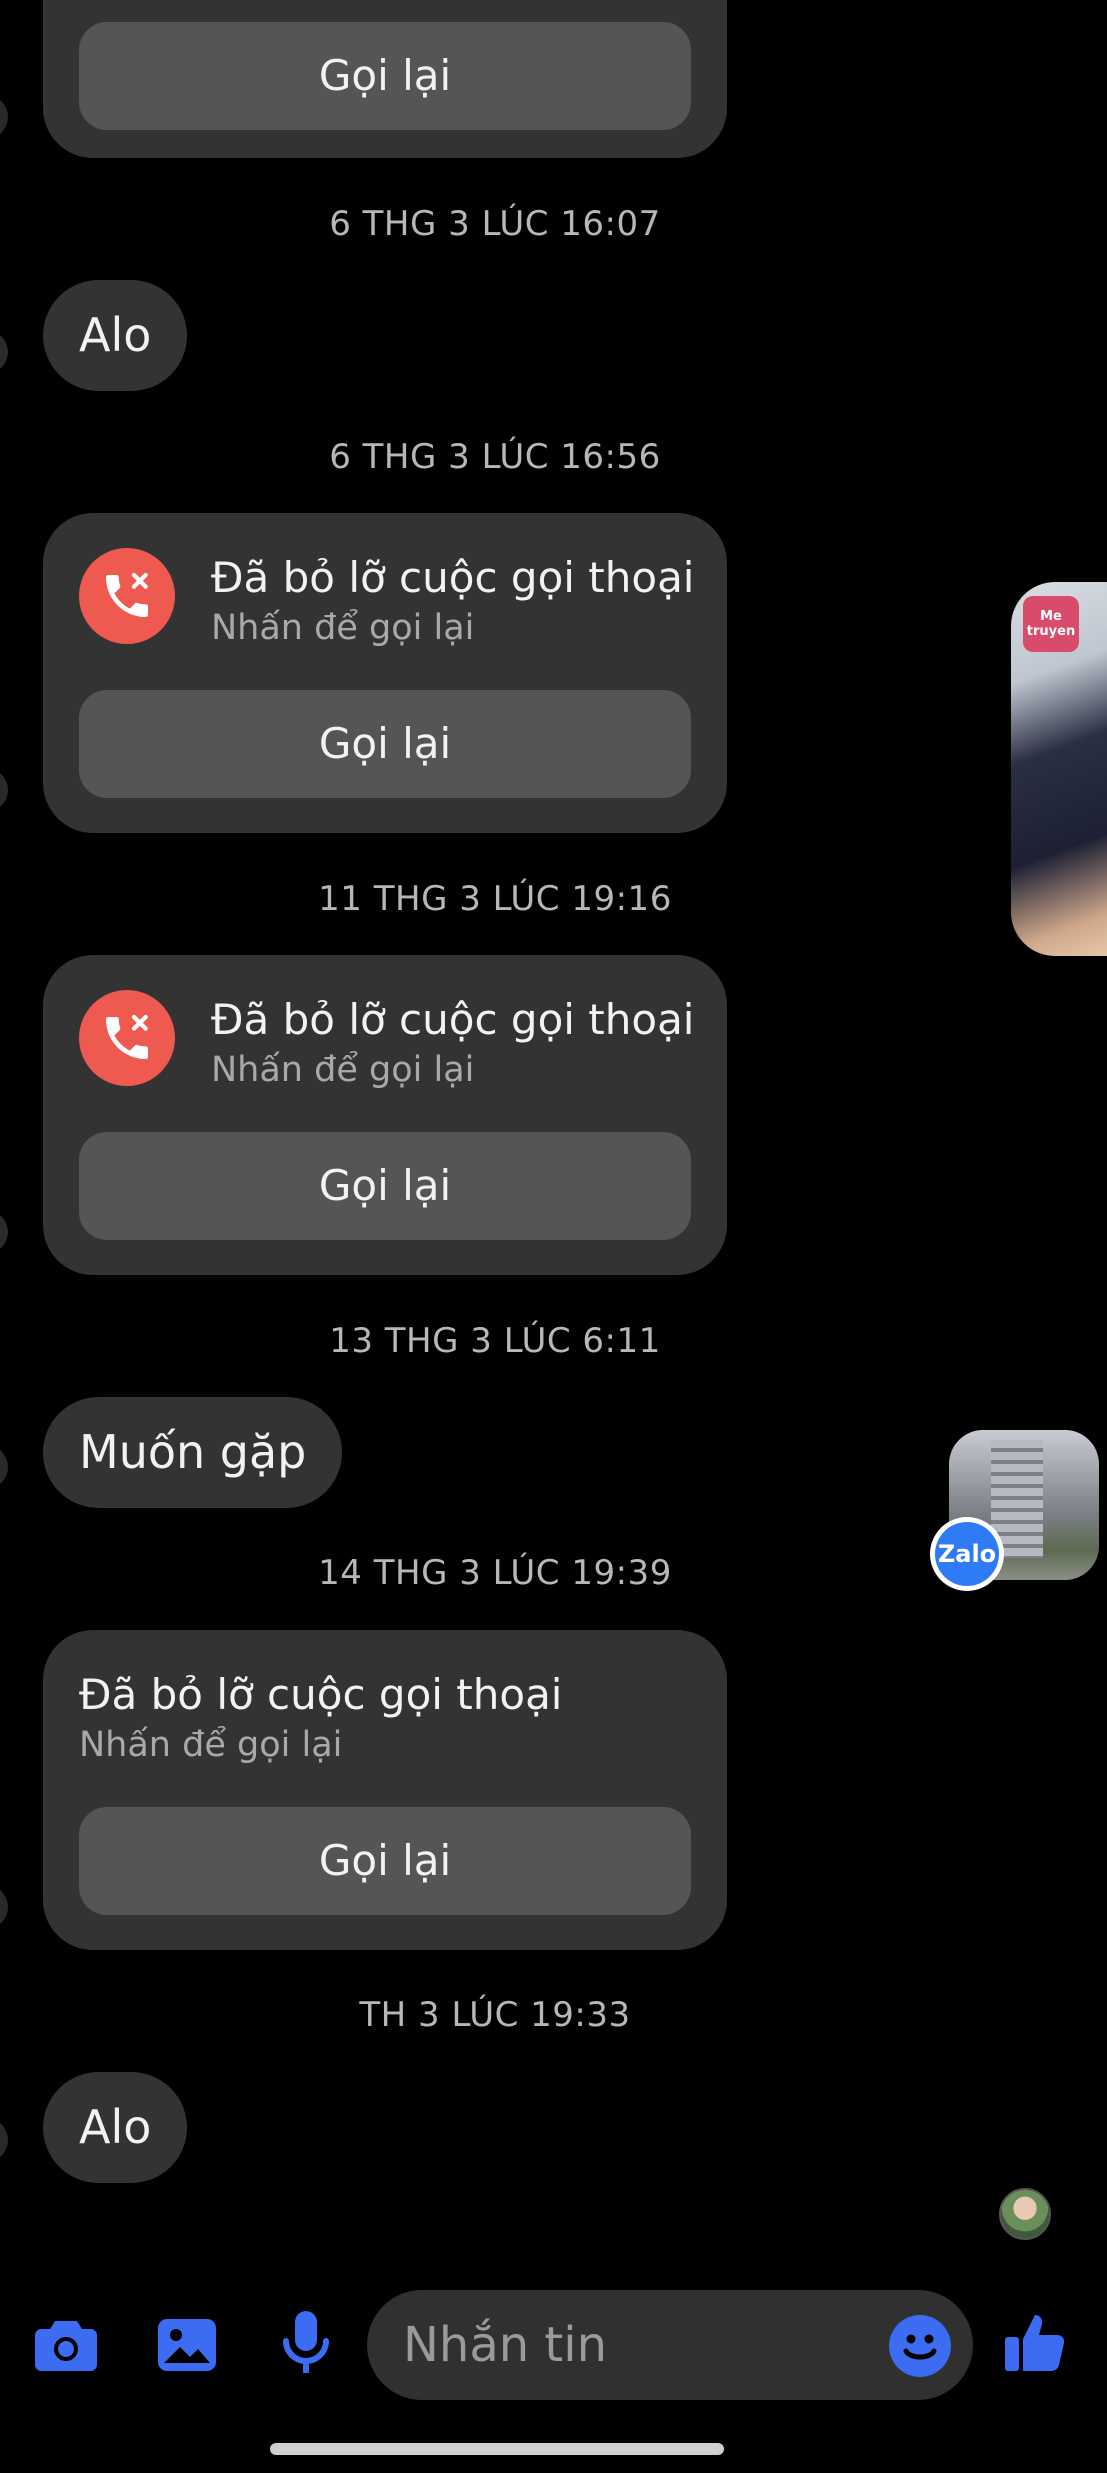 The width and height of the screenshot is (1107, 2473). What do you see at coordinates (495, 899) in the screenshot?
I see `timestamp: 11 THG 3 LÚC 19:16` at bounding box center [495, 899].